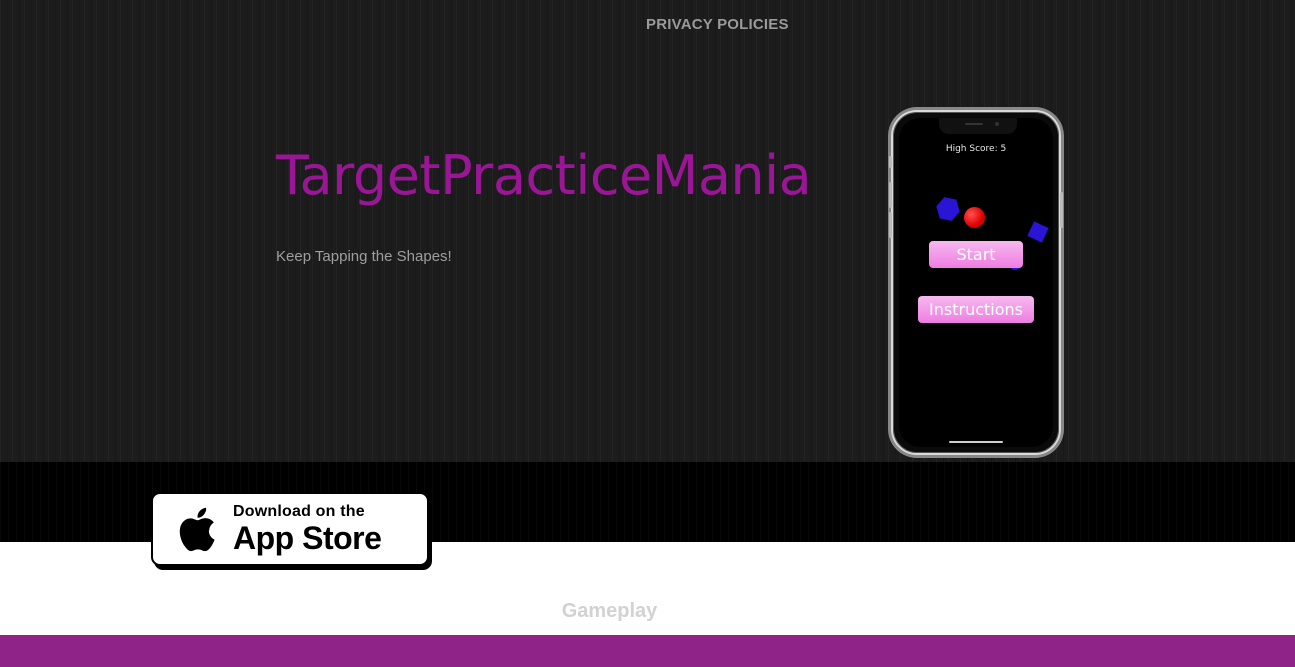 This screenshot has width=1295, height=667. Describe the element at coordinates (299, 511) in the screenshot. I see `app-store-badge-line1: Download on the` at that location.